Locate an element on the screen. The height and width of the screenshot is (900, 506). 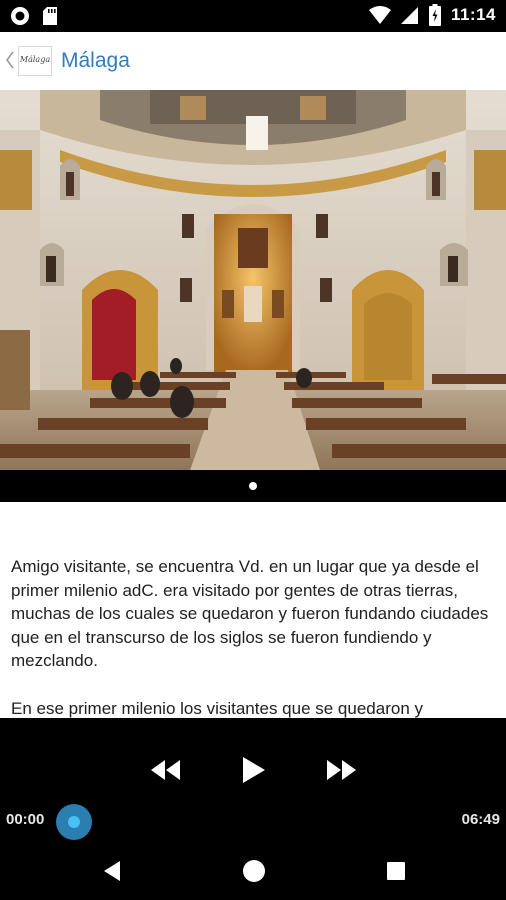
status-left-icons is located at coordinates (34, 16).